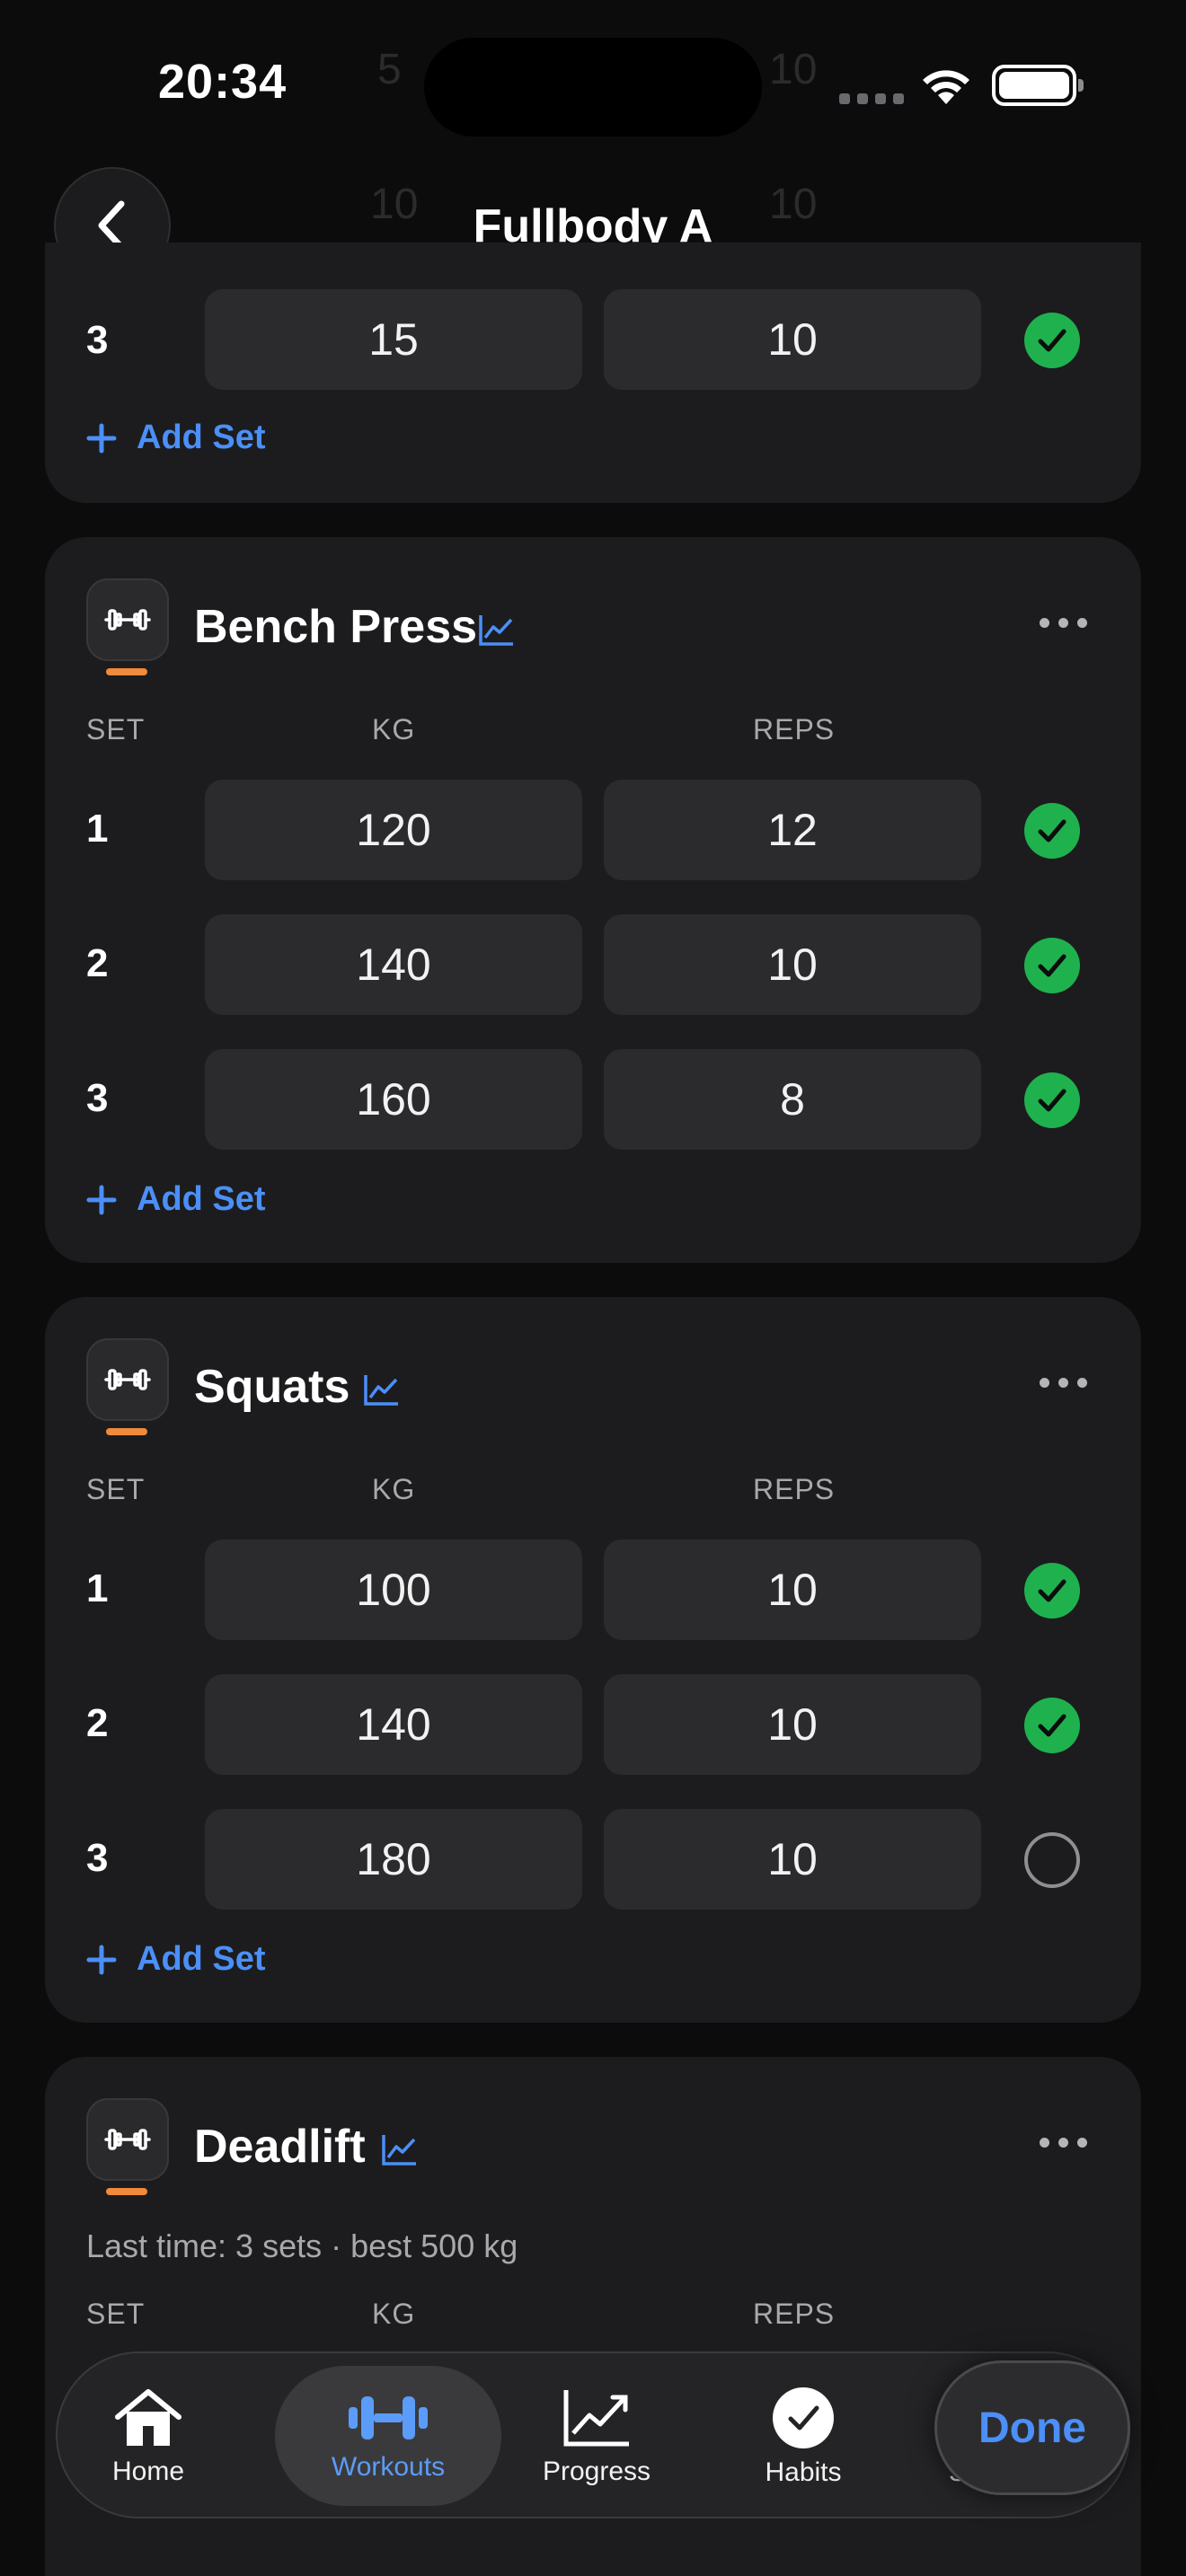 The image size is (1186, 2576). Describe the element at coordinates (302, 2246) in the screenshot. I see `last-time-summary: Last time: 3 sets · best 500 kg` at that location.